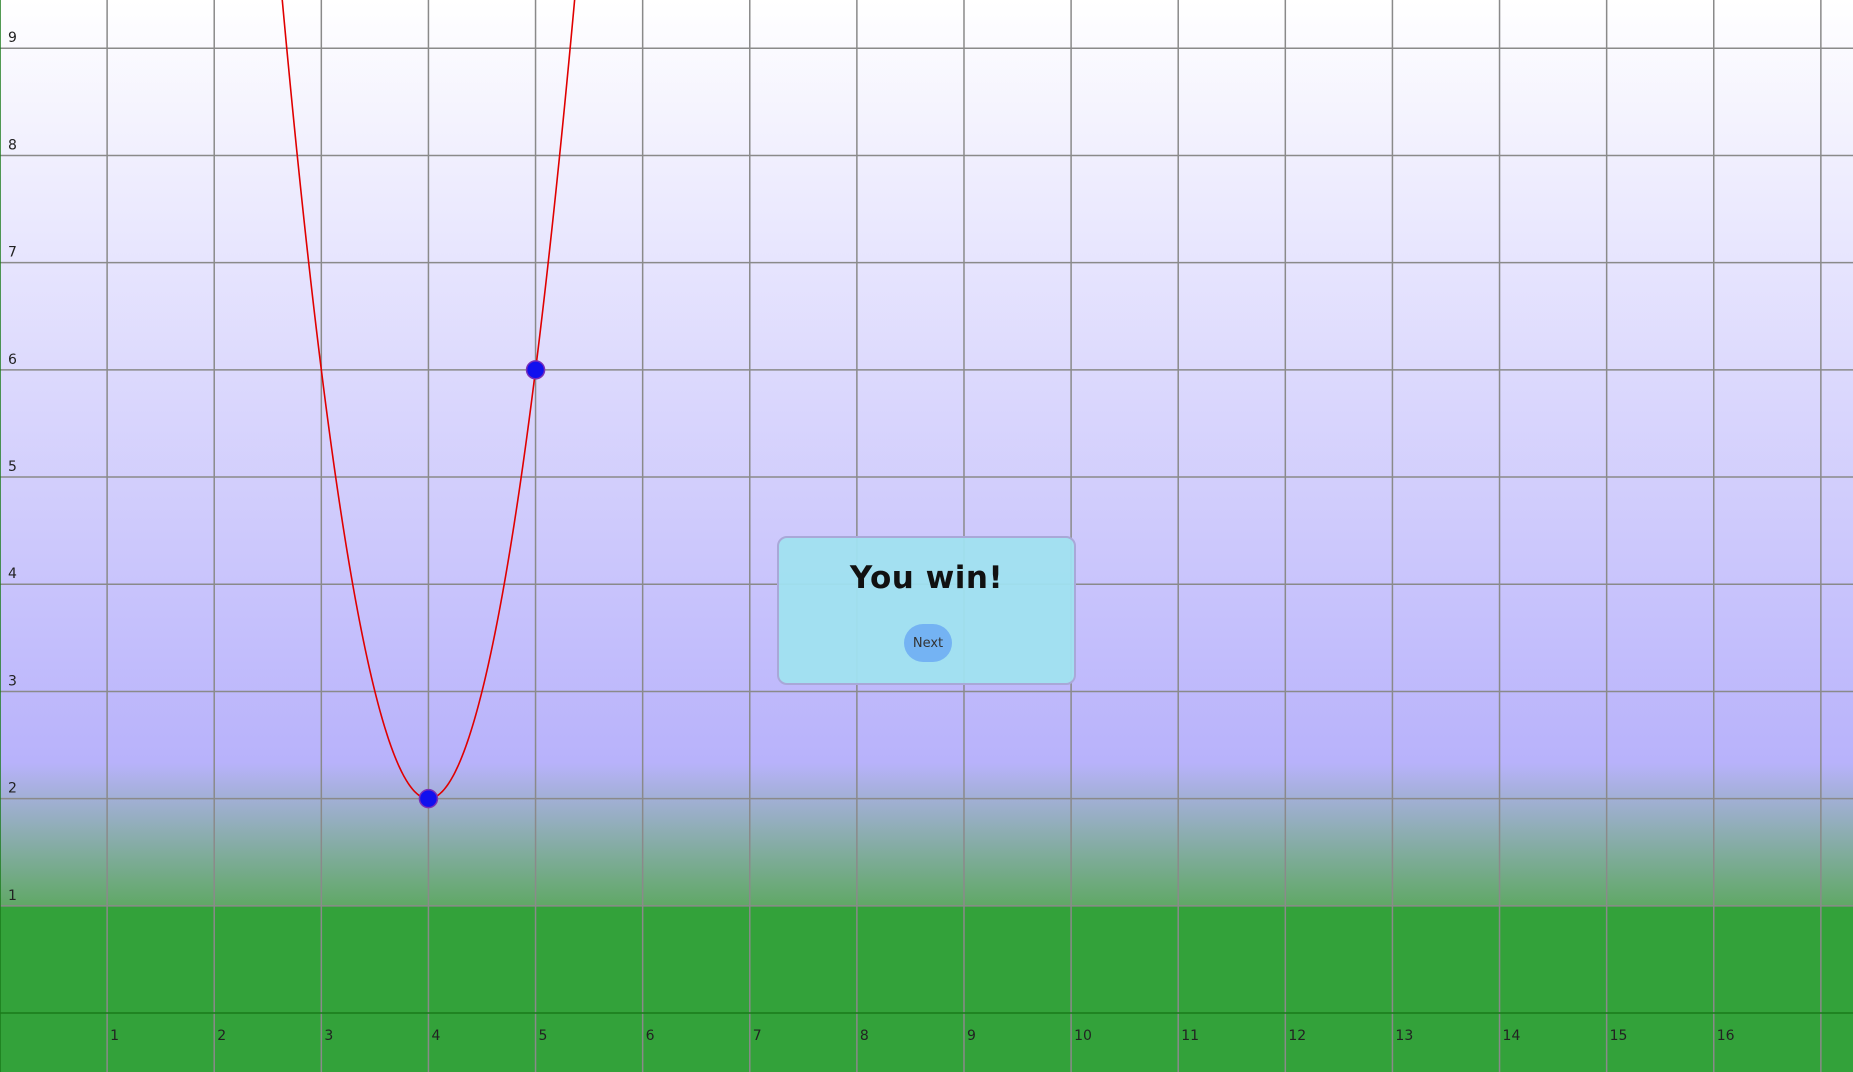 This screenshot has width=1853, height=1072. I want to click on next-button: Next, so click(928, 643).